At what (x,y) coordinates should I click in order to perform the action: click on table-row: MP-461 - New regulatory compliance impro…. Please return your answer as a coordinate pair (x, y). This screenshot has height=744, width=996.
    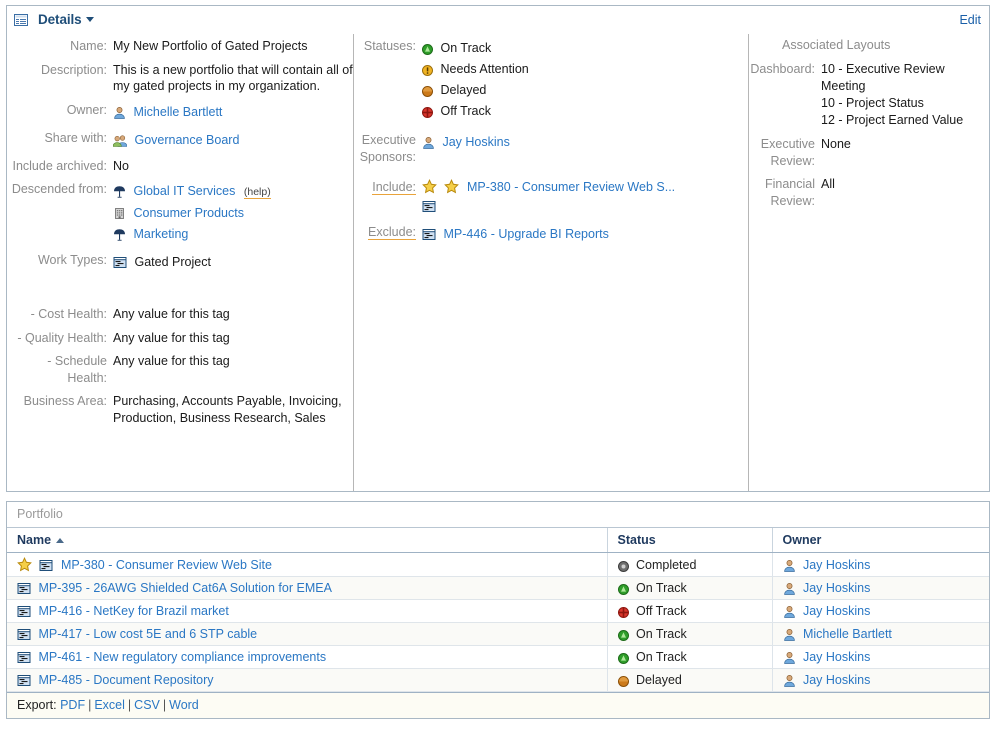
    Looking at the image, I should click on (498, 657).